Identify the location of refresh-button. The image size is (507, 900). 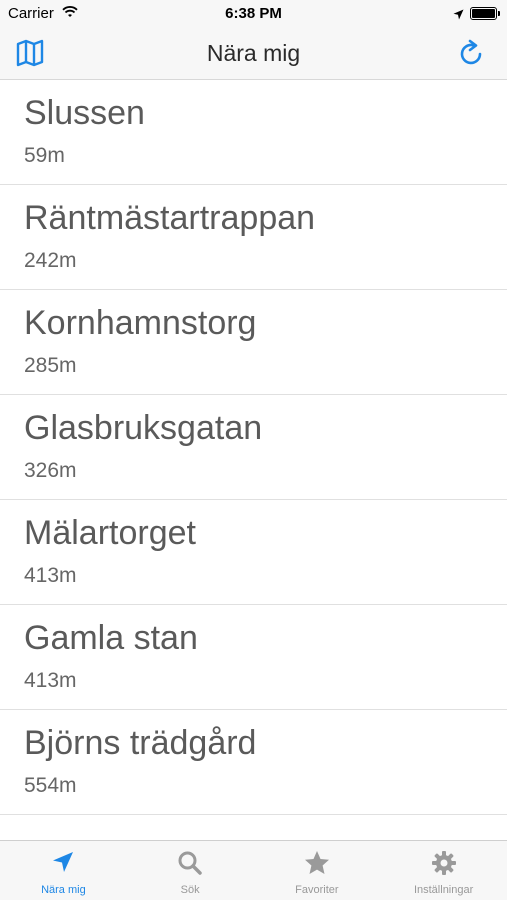
(473, 54).